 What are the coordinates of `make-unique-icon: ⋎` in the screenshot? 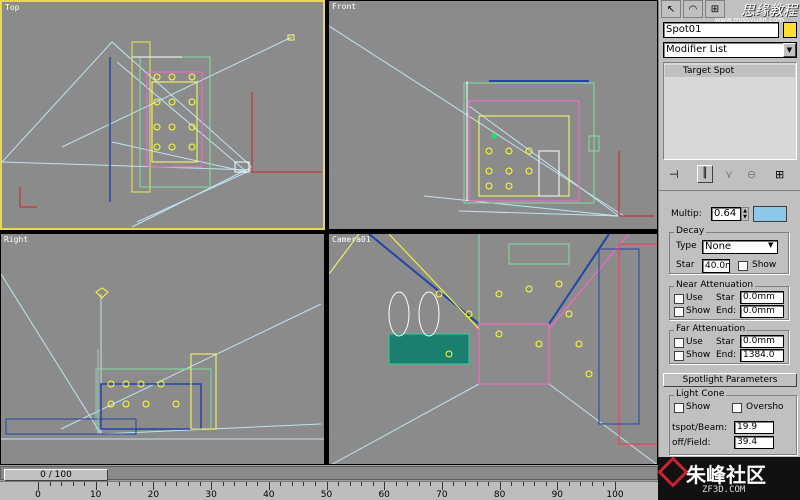 It's located at (729, 174).